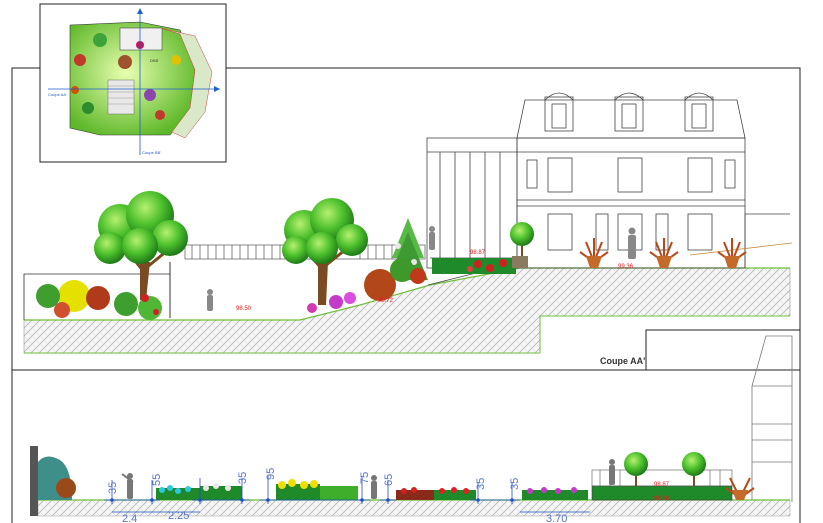 The height and width of the screenshot is (523, 823). What do you see at coordinates (141, 245) in the screenshot?
I see `tree-left` at bounding box center [141, 245].